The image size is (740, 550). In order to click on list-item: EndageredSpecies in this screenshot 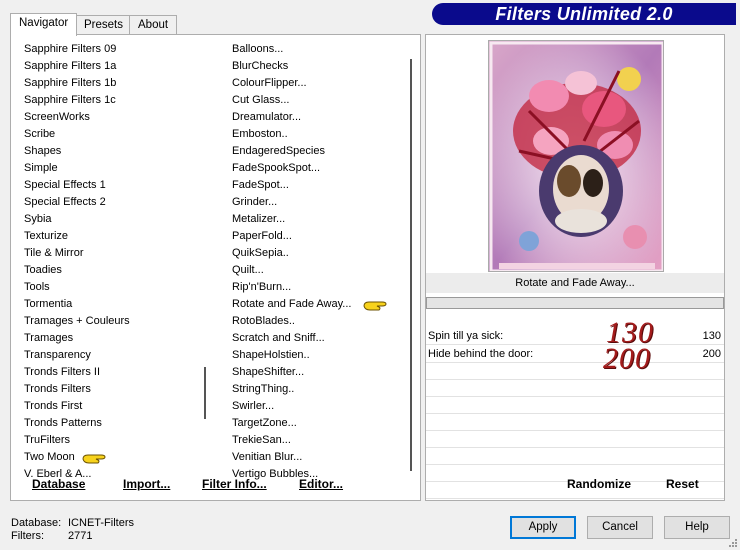, I will do `click(318, 151)`.